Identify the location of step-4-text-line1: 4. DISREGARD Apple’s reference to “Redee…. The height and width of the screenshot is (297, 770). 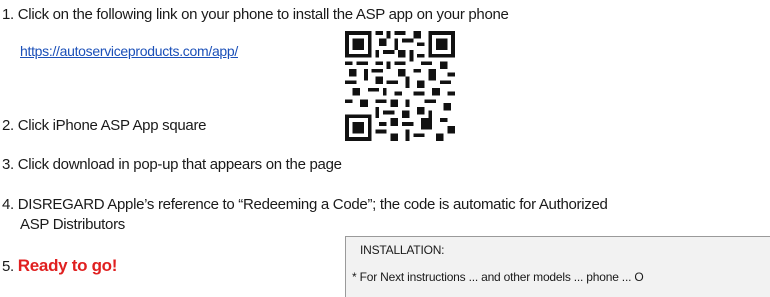
(305, 204).